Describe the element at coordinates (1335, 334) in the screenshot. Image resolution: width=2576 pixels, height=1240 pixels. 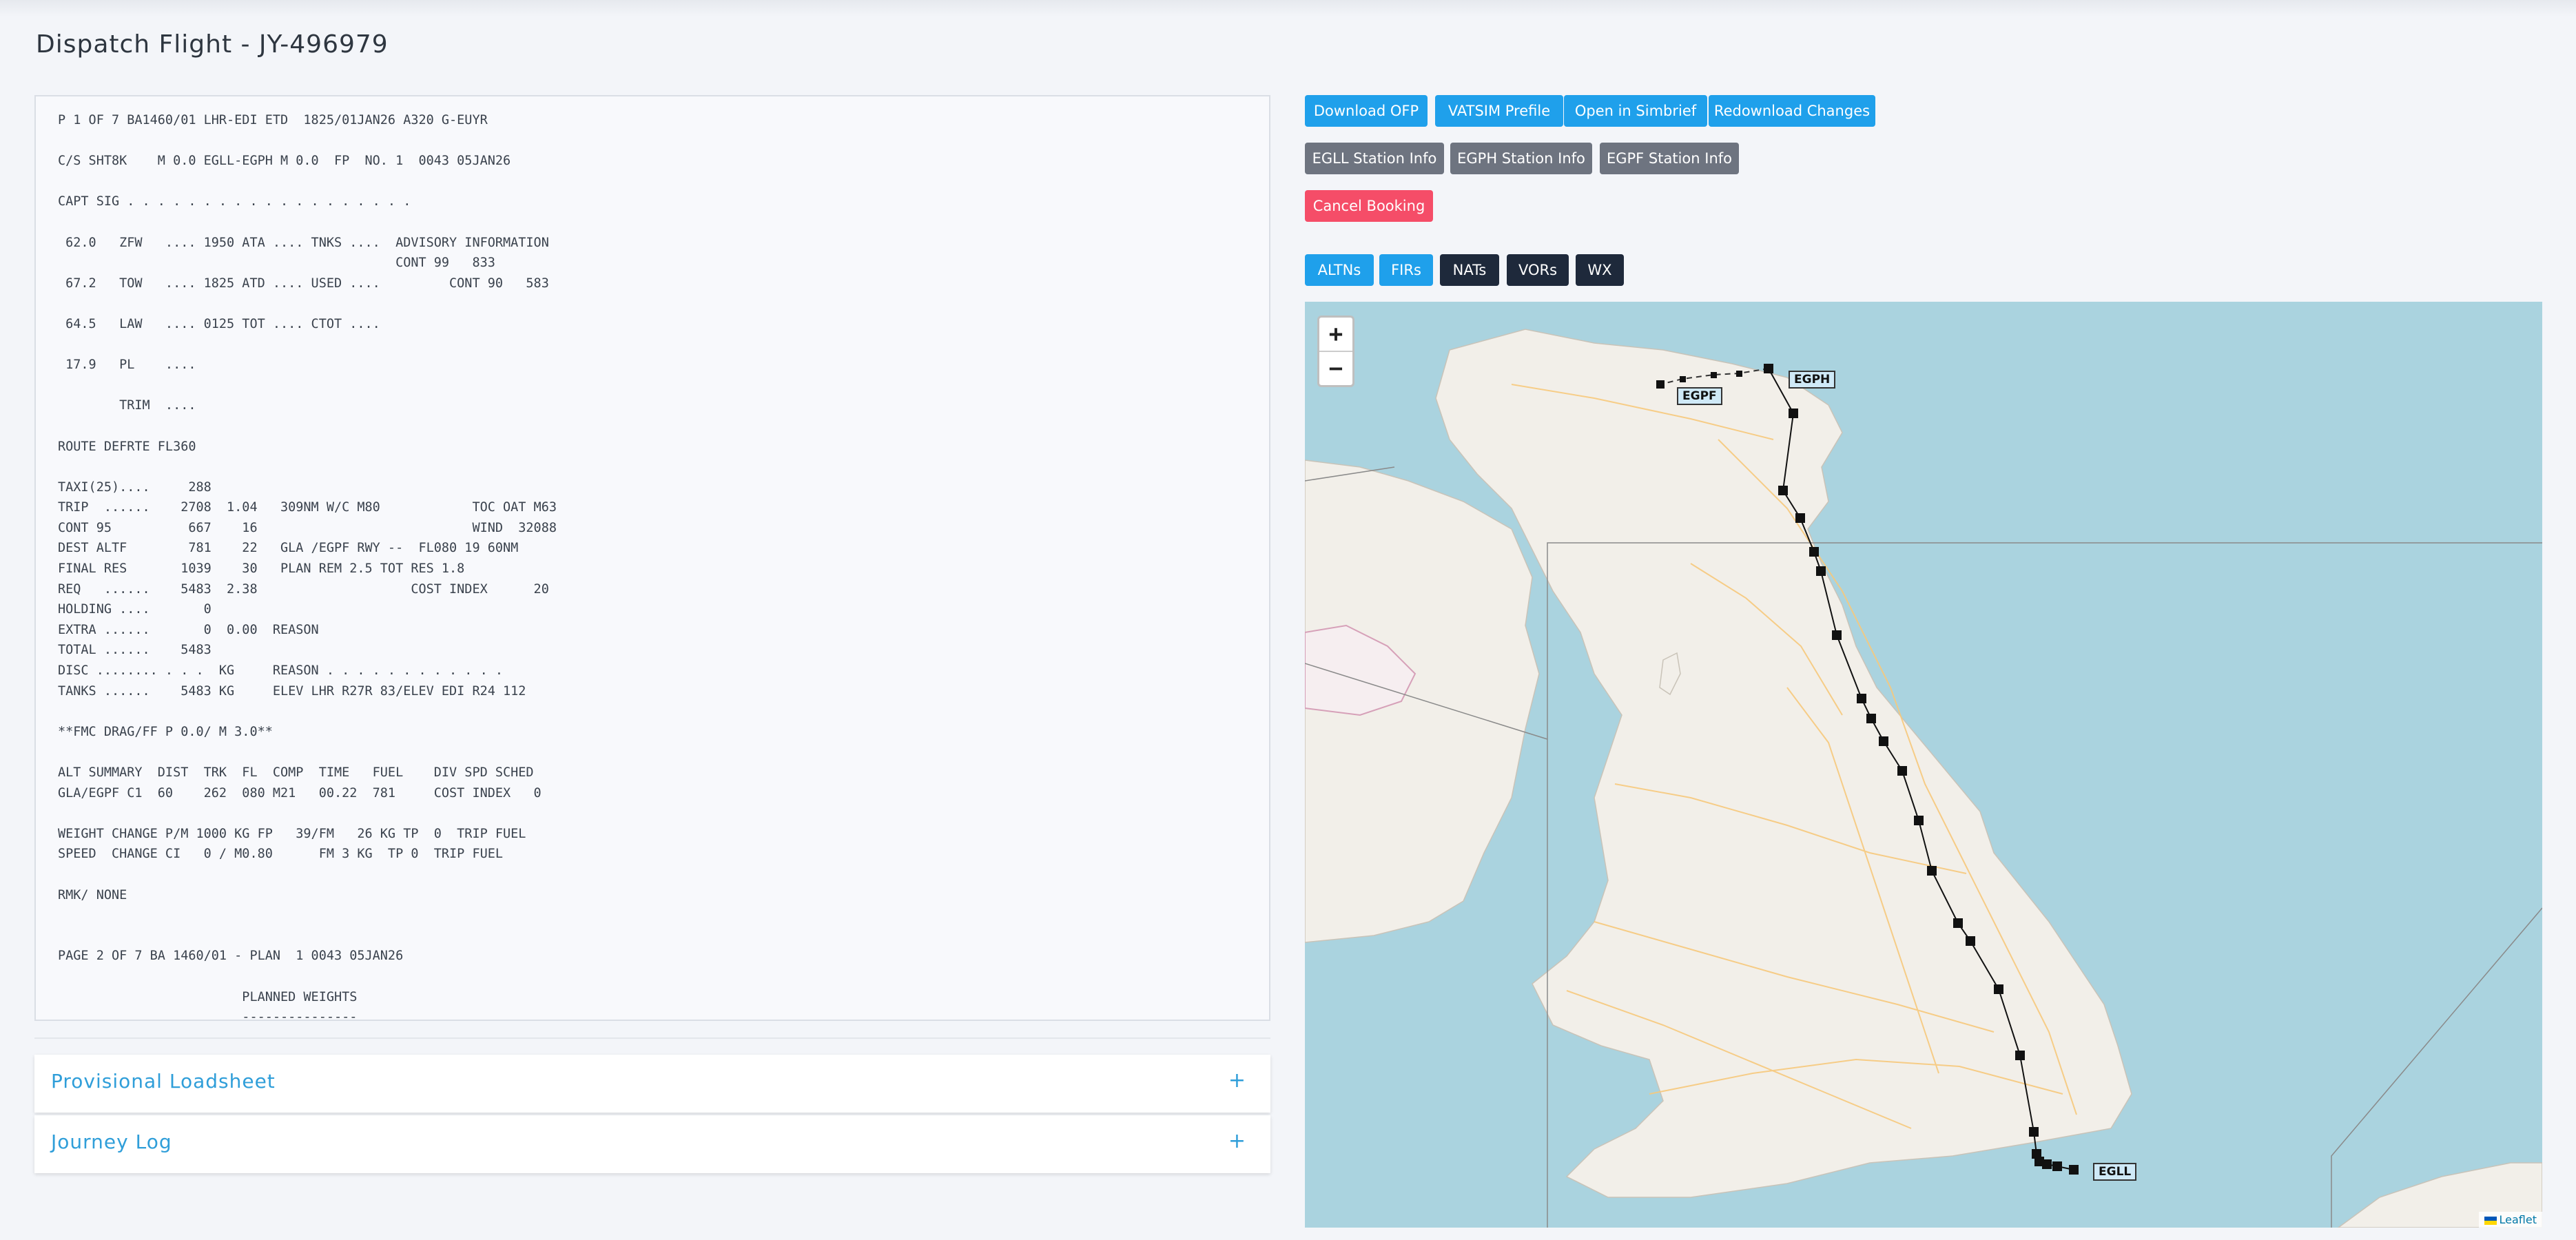
I see `zoom-in-button: +` at that location.